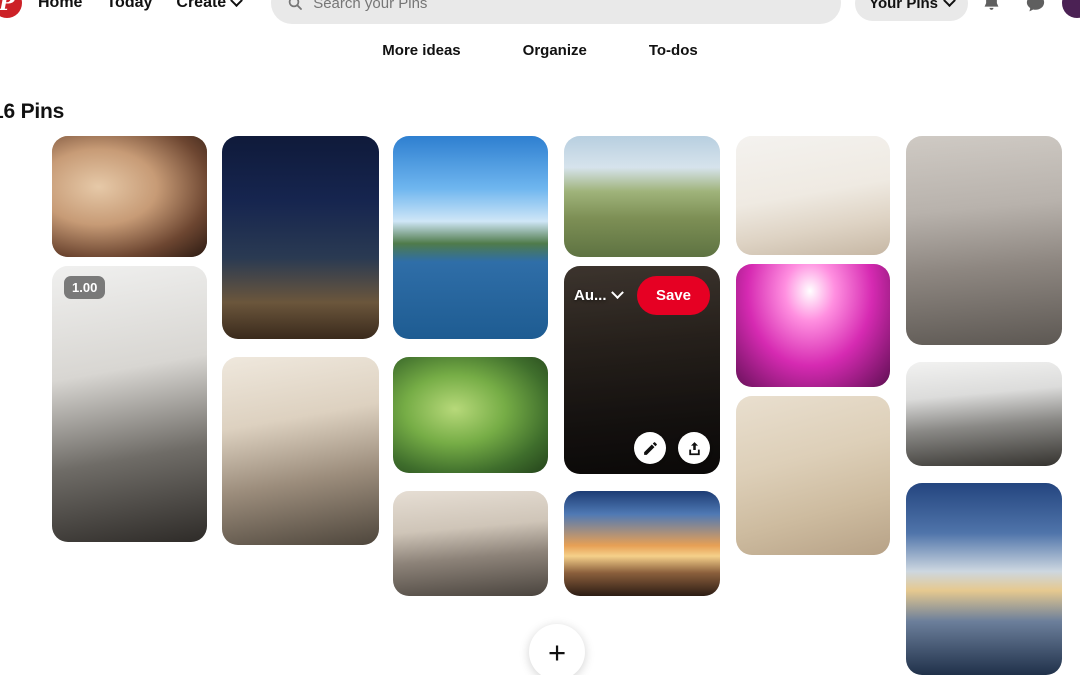 This screenshot has width=1080, height=675. I want to click on messages-button, so click(1035, 12).